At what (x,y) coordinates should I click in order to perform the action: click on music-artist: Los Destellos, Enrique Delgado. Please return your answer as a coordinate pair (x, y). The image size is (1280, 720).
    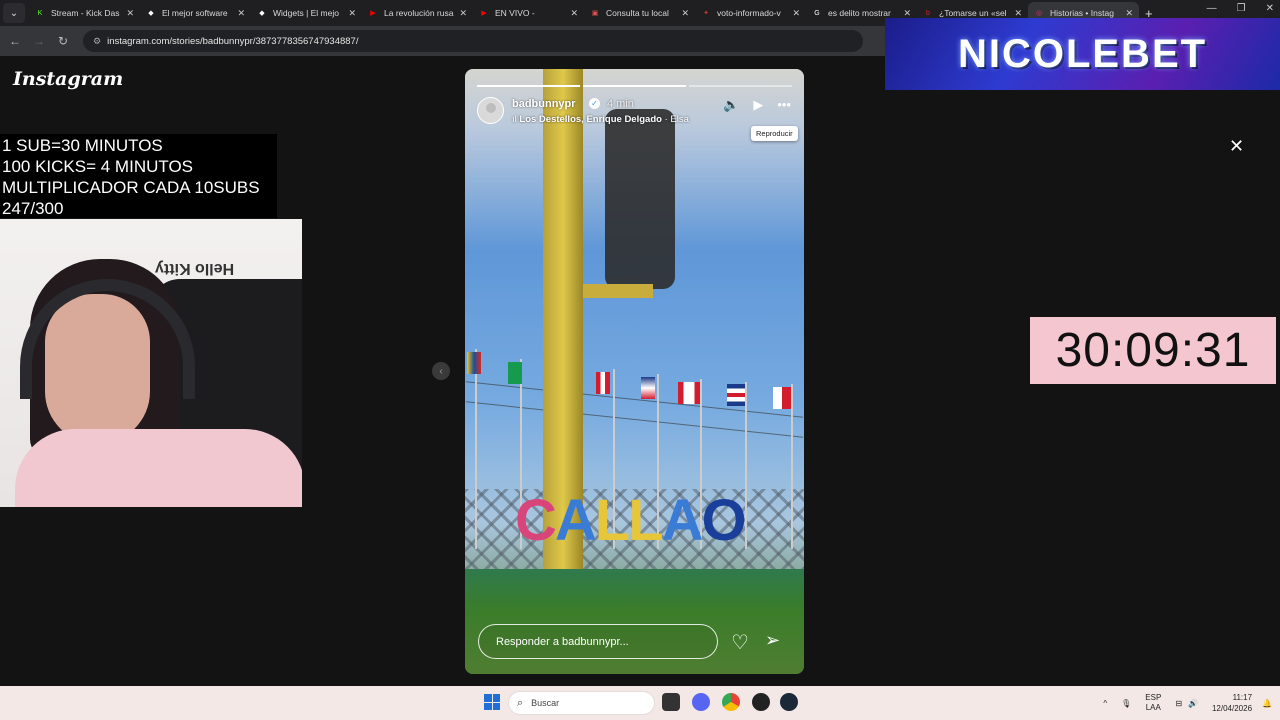
    Looking at the image, I should click on (590, 119).